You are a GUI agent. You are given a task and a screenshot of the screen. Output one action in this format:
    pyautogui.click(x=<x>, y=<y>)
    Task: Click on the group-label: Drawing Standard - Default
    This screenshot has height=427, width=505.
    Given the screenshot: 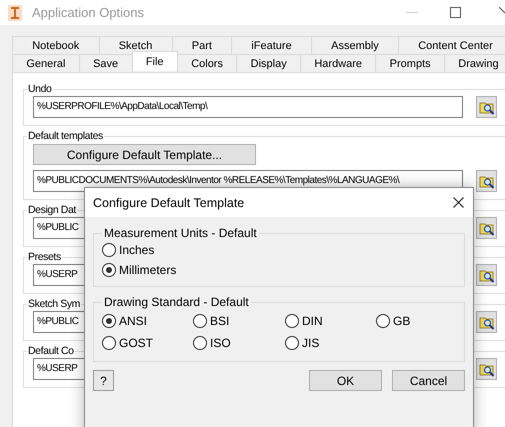 What is the action you would take?
    pyautogui.click(x=176, y=302)
    